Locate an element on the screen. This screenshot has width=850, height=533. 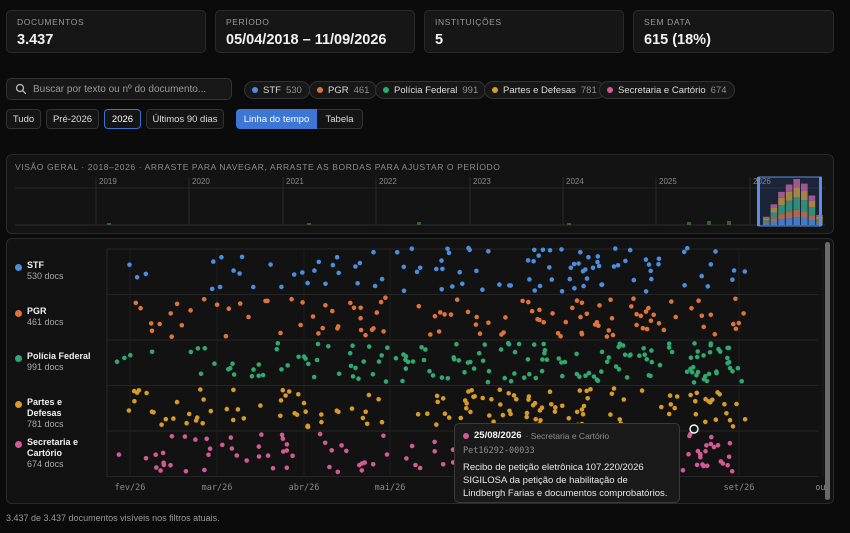
filter-chip-stf: STF 530 is located at coordinates (277, 90).